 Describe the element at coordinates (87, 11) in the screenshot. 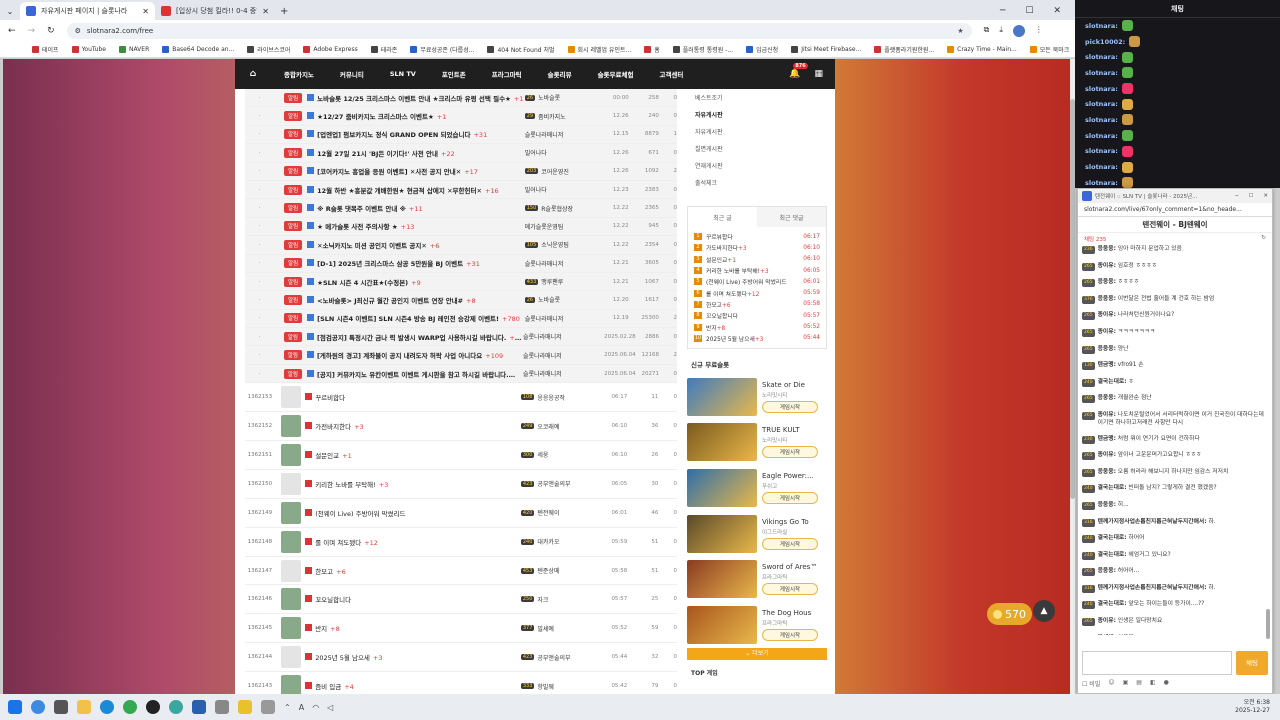

I see `tab-active: 자유게시판 페이지 | 슬롯나라 ✕` at that location.